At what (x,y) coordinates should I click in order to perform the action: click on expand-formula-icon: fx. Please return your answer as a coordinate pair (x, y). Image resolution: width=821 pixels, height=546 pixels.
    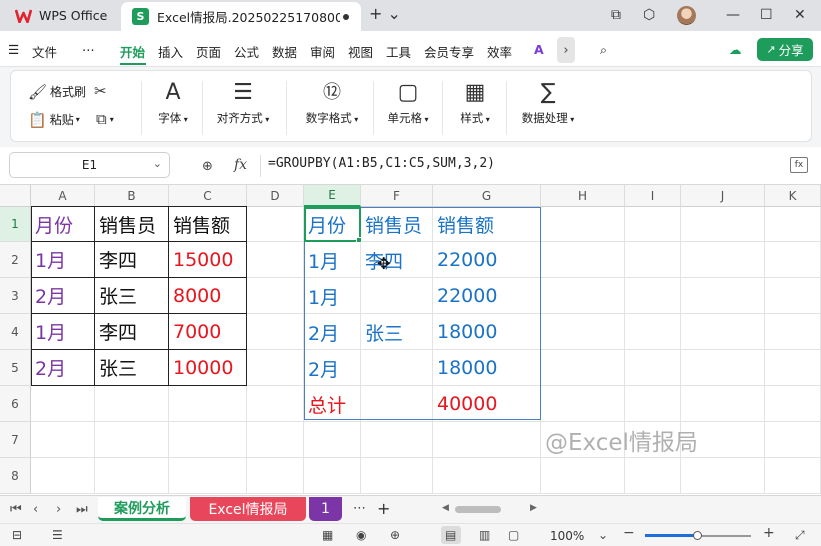
    Looking at the image, I should click on (799, 165).